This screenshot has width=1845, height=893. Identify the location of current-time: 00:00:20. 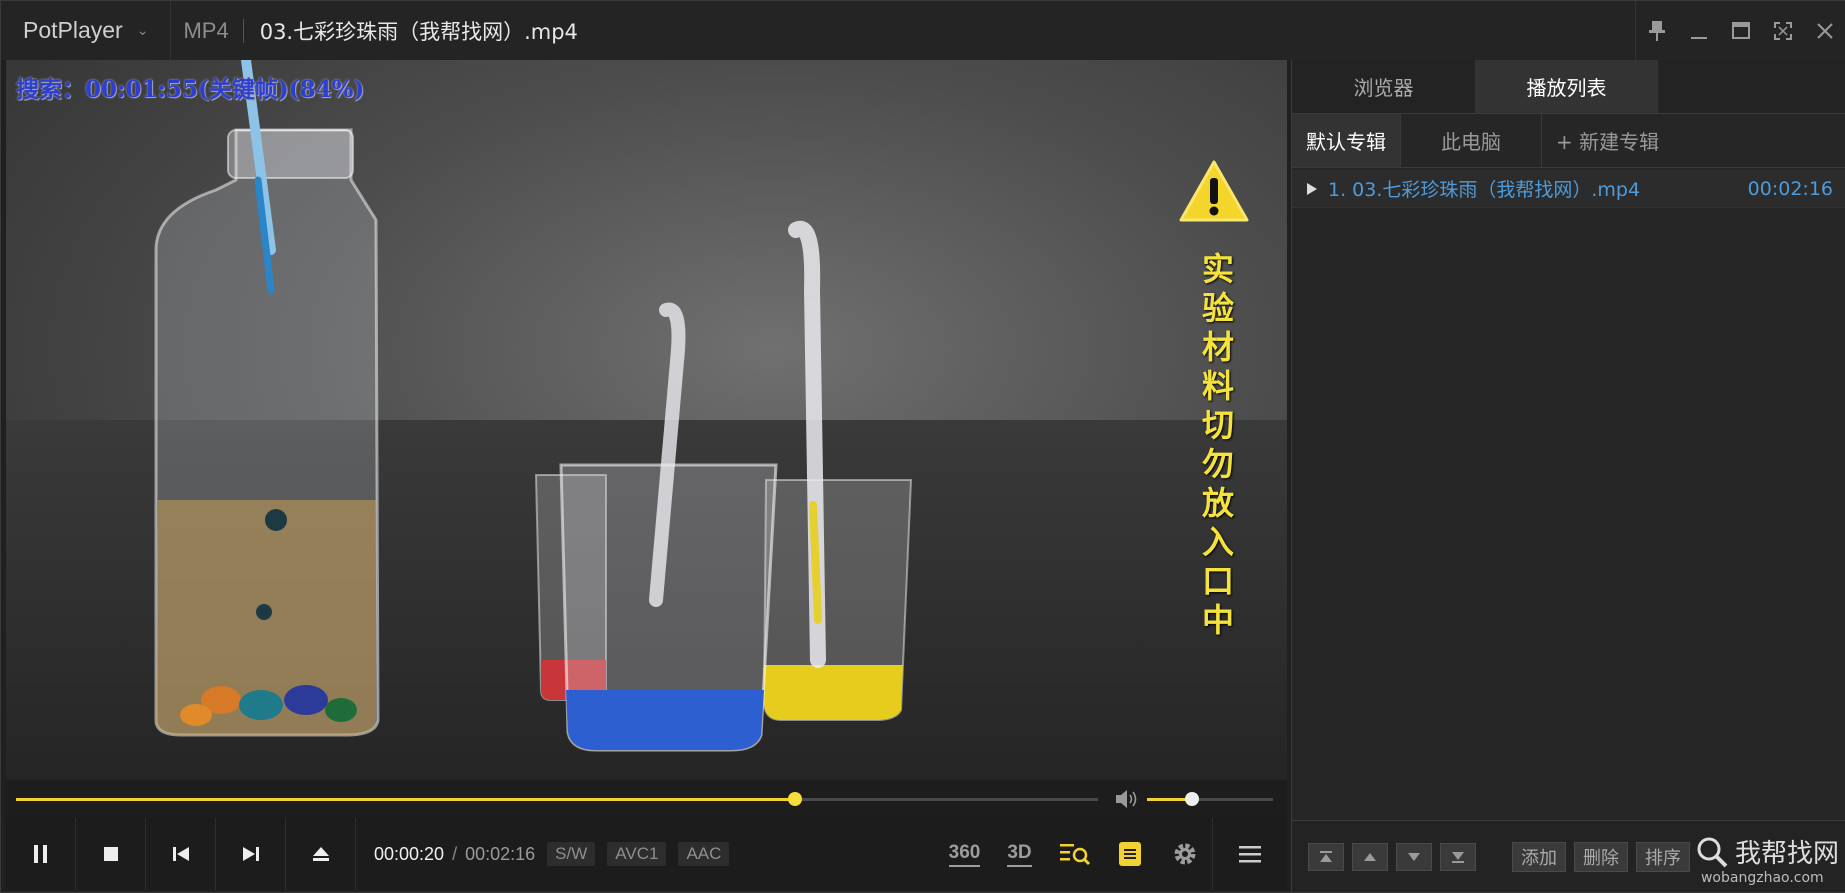
(409, 853).